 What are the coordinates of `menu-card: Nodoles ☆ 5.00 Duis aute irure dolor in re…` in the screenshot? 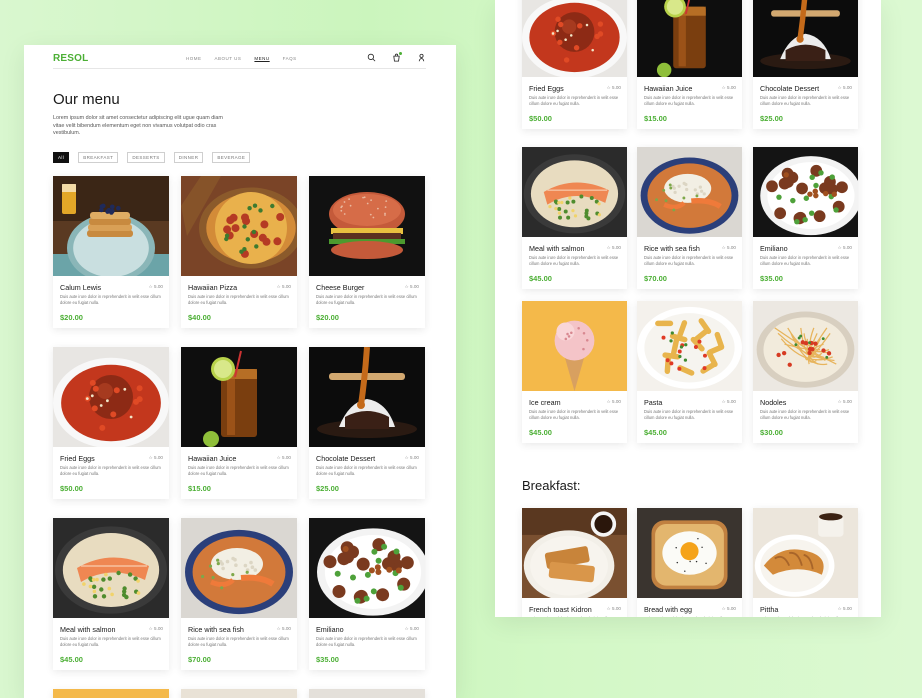 It's located at (805, 372).